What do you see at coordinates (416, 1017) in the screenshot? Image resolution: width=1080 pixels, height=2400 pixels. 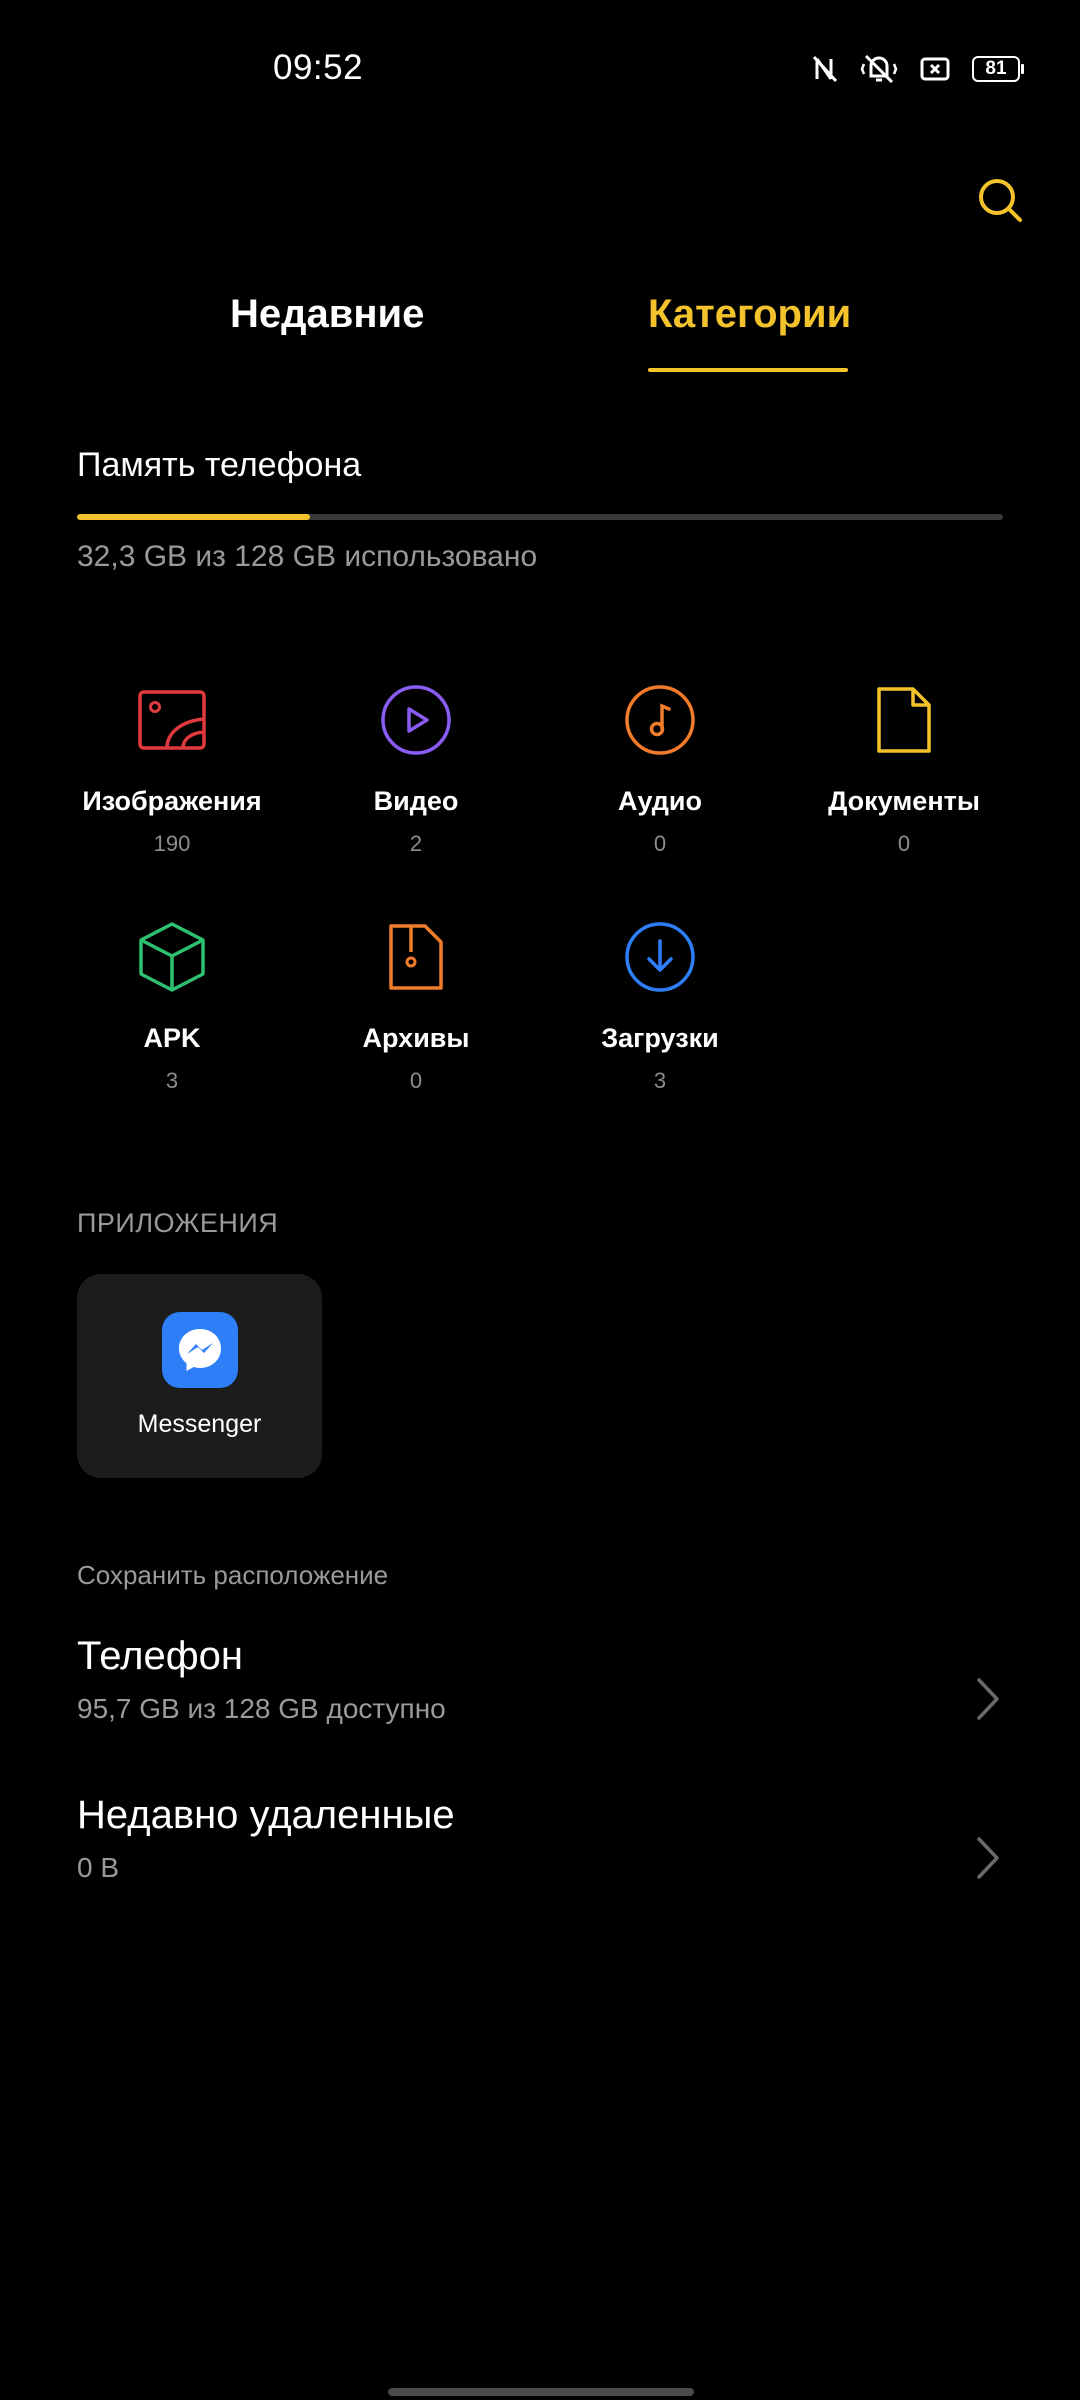 I see `category-archives: Архивы 0` at bounding box center [416, 1017].